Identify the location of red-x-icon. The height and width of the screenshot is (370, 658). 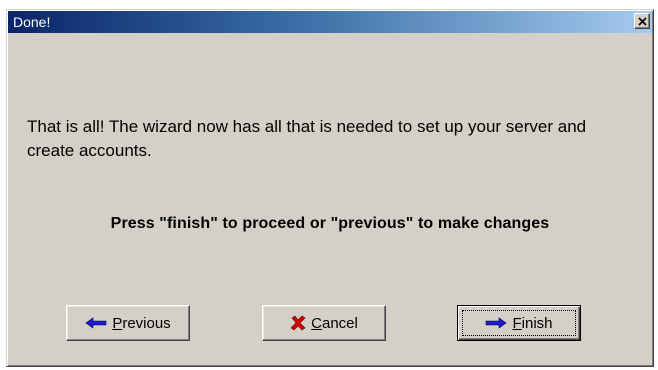
(298, 323).